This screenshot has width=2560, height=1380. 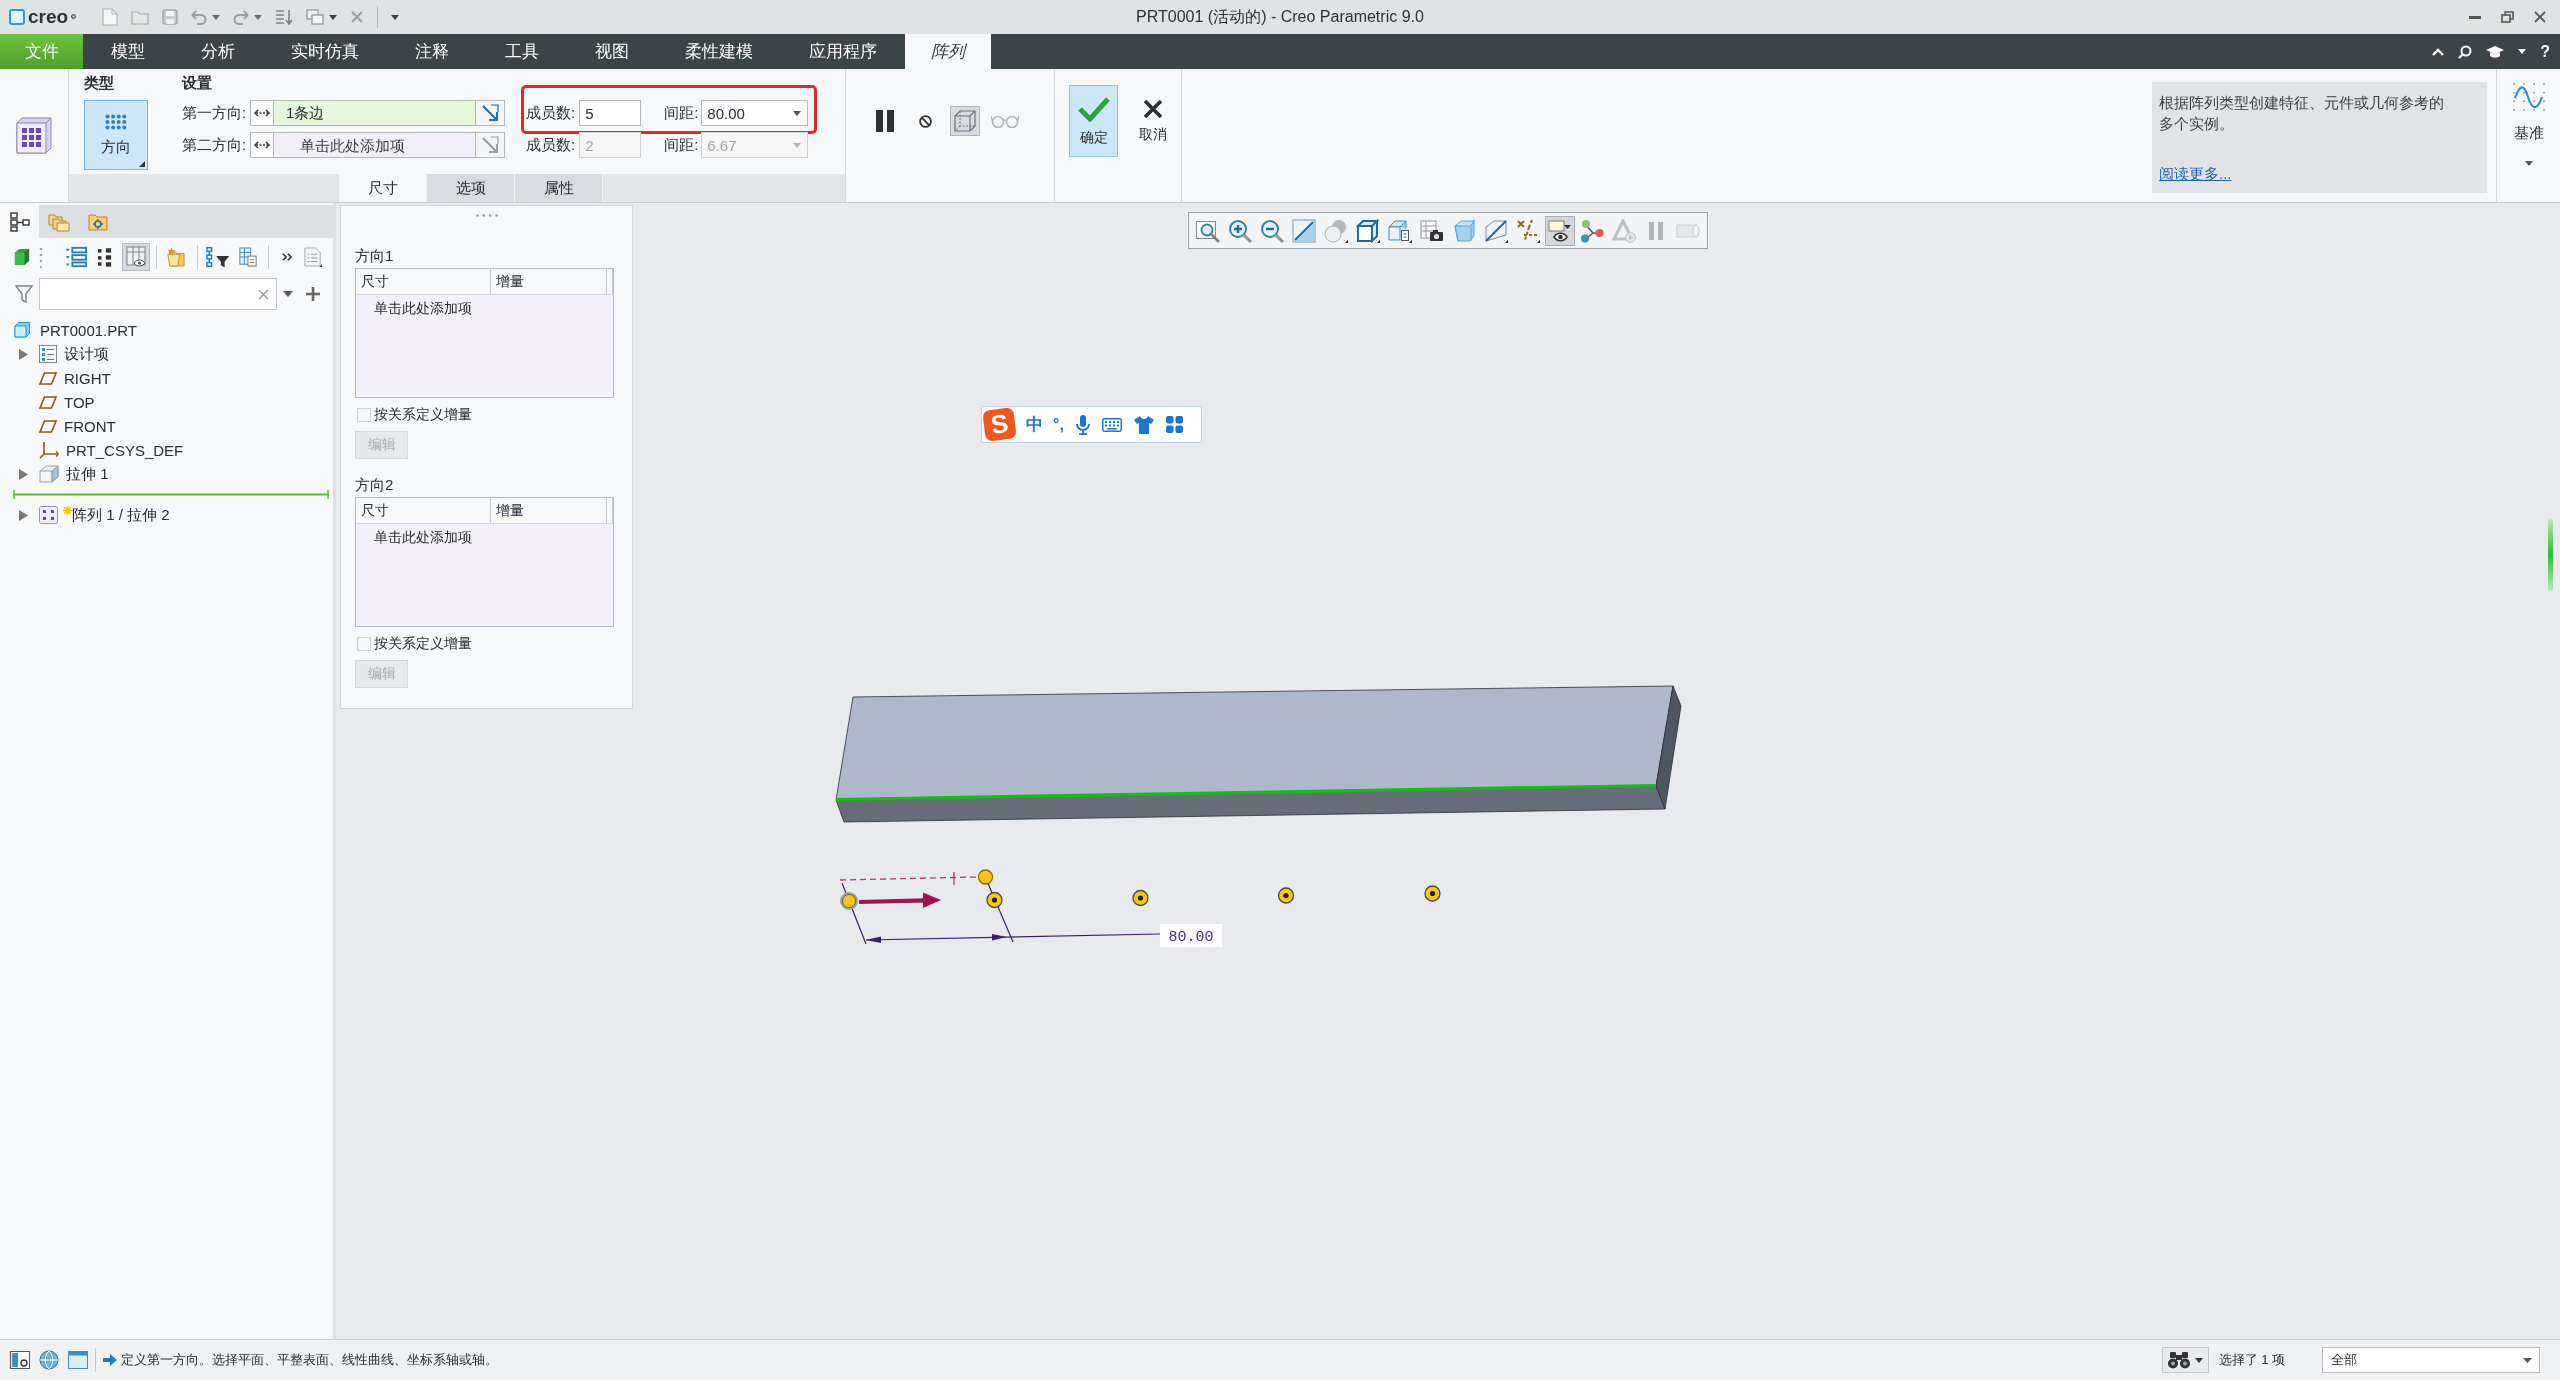 I want to click on panel-tab: 选项, so click(x=471, y=188).